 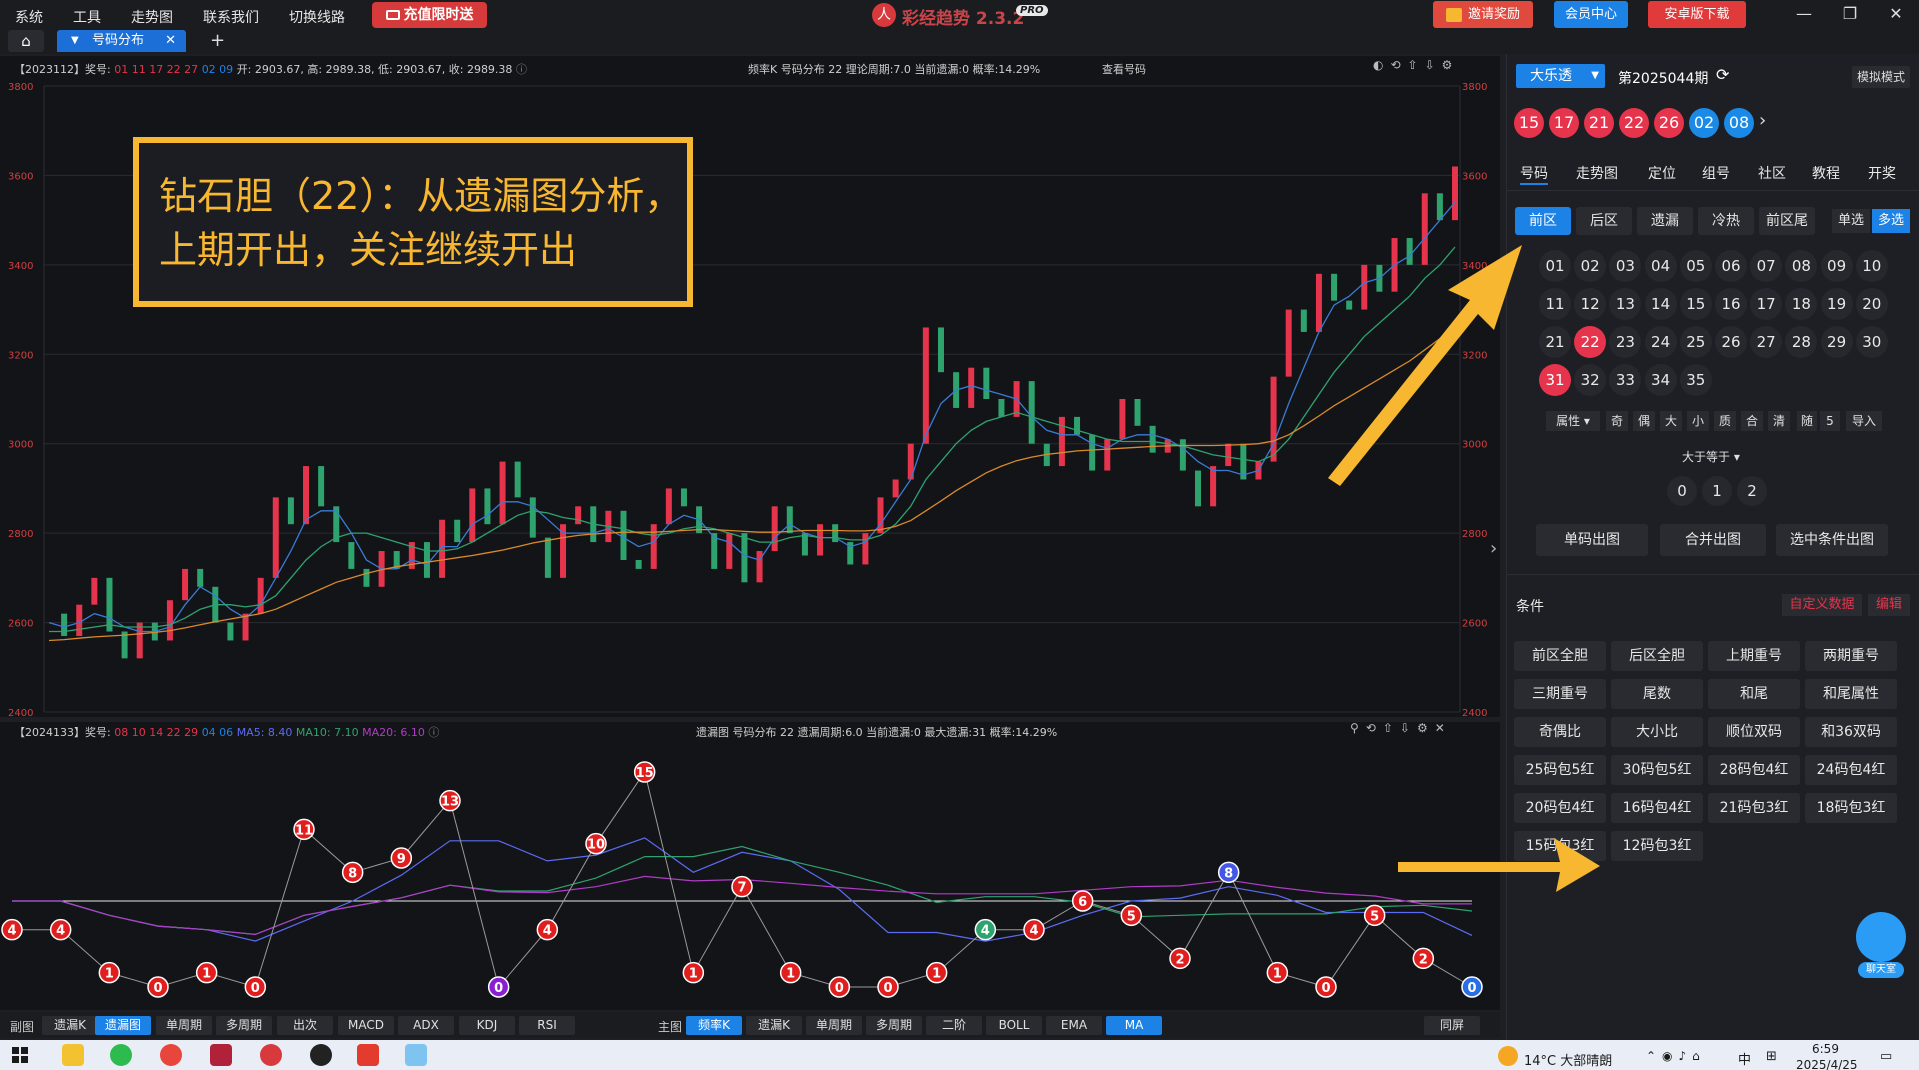 I want to click on ime-indicator: 中, so click(x=1744, y=1058).